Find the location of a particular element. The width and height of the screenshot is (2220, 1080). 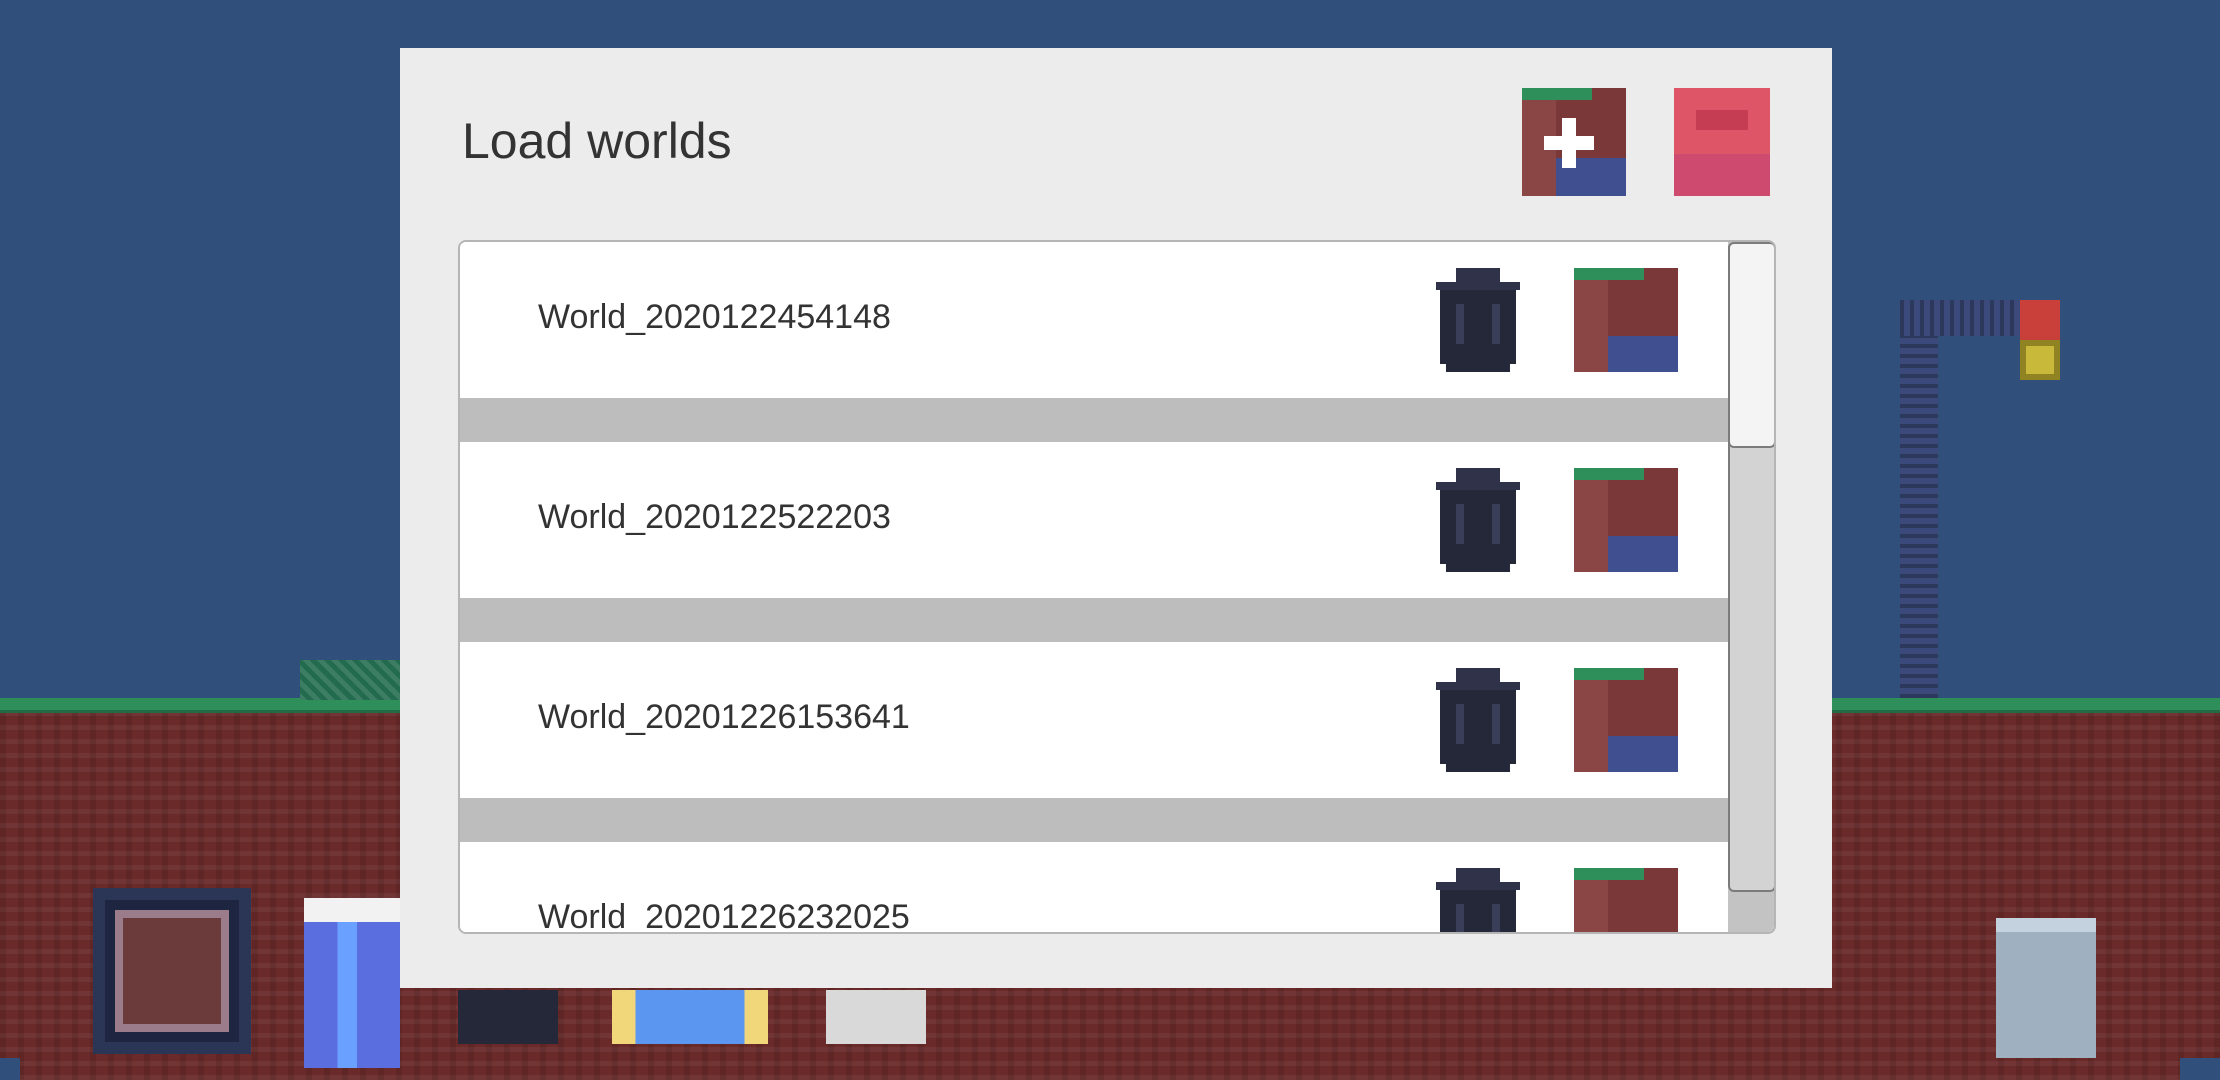

street-lamp-arm is located at coordinates (1960, 318).